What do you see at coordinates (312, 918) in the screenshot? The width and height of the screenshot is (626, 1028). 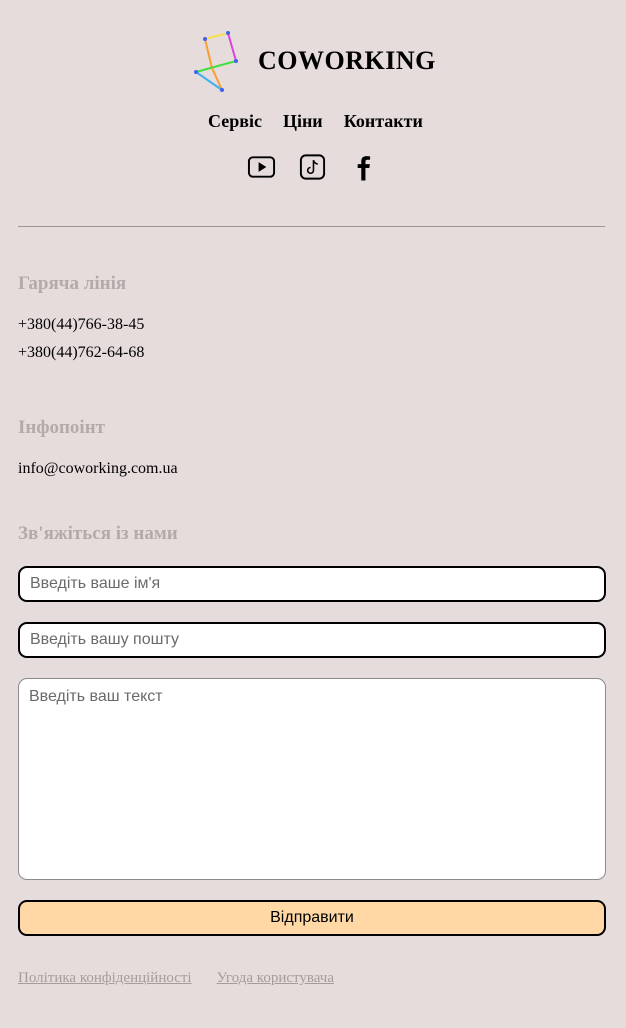 I see `submit-button: Відправити` at bounding box center [312, 918].